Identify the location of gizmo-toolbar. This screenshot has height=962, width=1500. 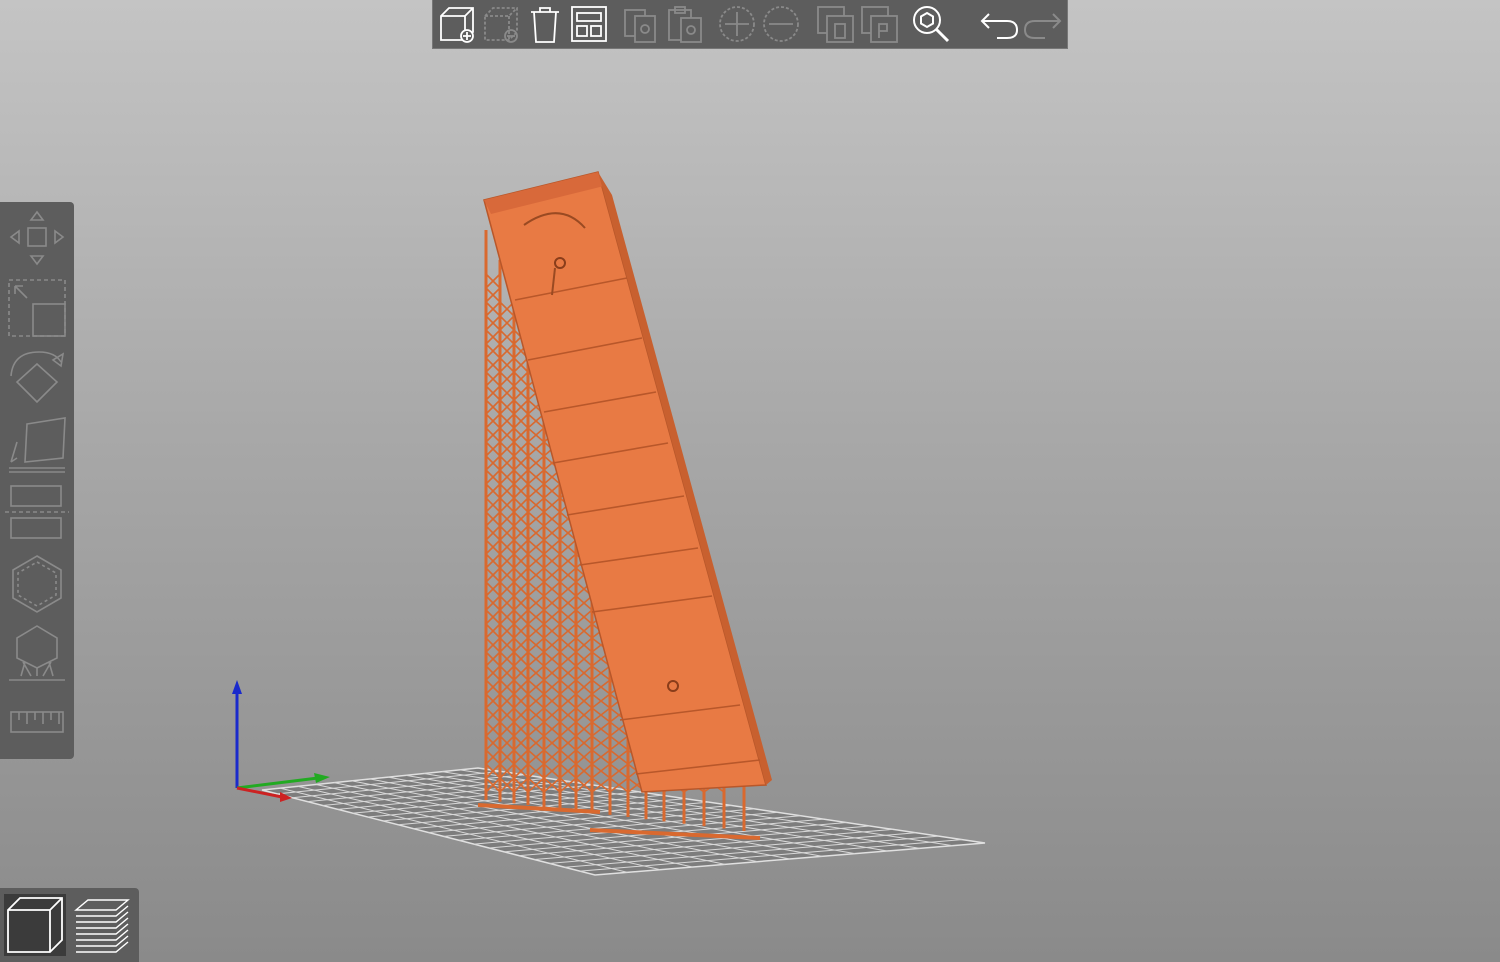
(37, 480).